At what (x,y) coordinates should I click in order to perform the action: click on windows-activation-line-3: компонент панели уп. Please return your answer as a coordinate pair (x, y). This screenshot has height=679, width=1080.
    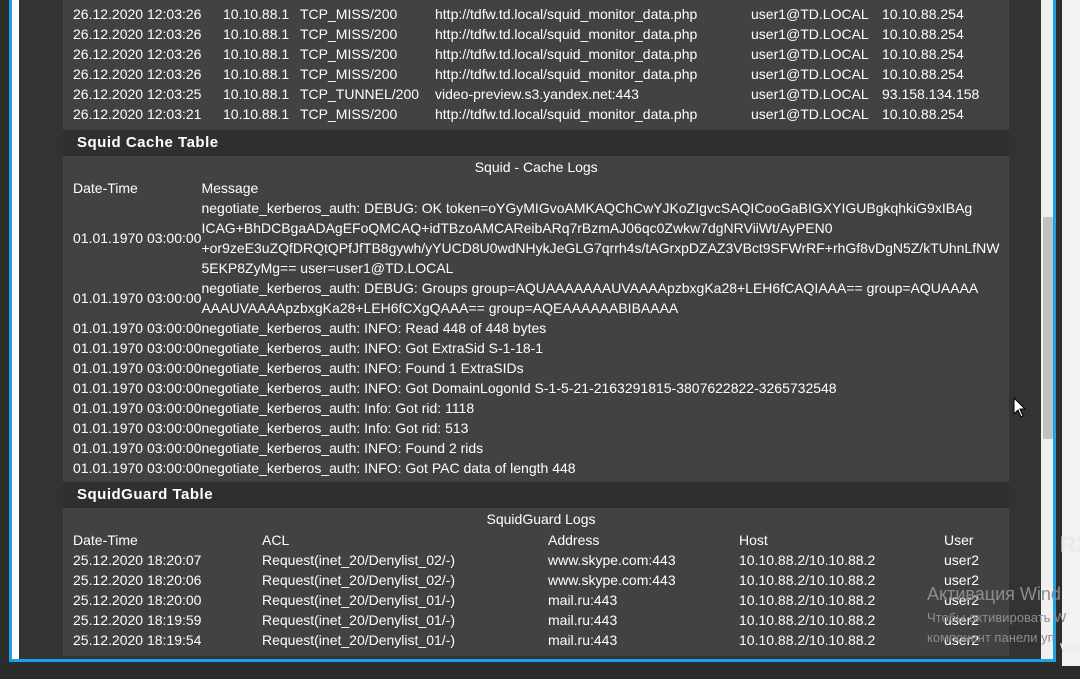
    Looking at the image, I should click on (991, 637).